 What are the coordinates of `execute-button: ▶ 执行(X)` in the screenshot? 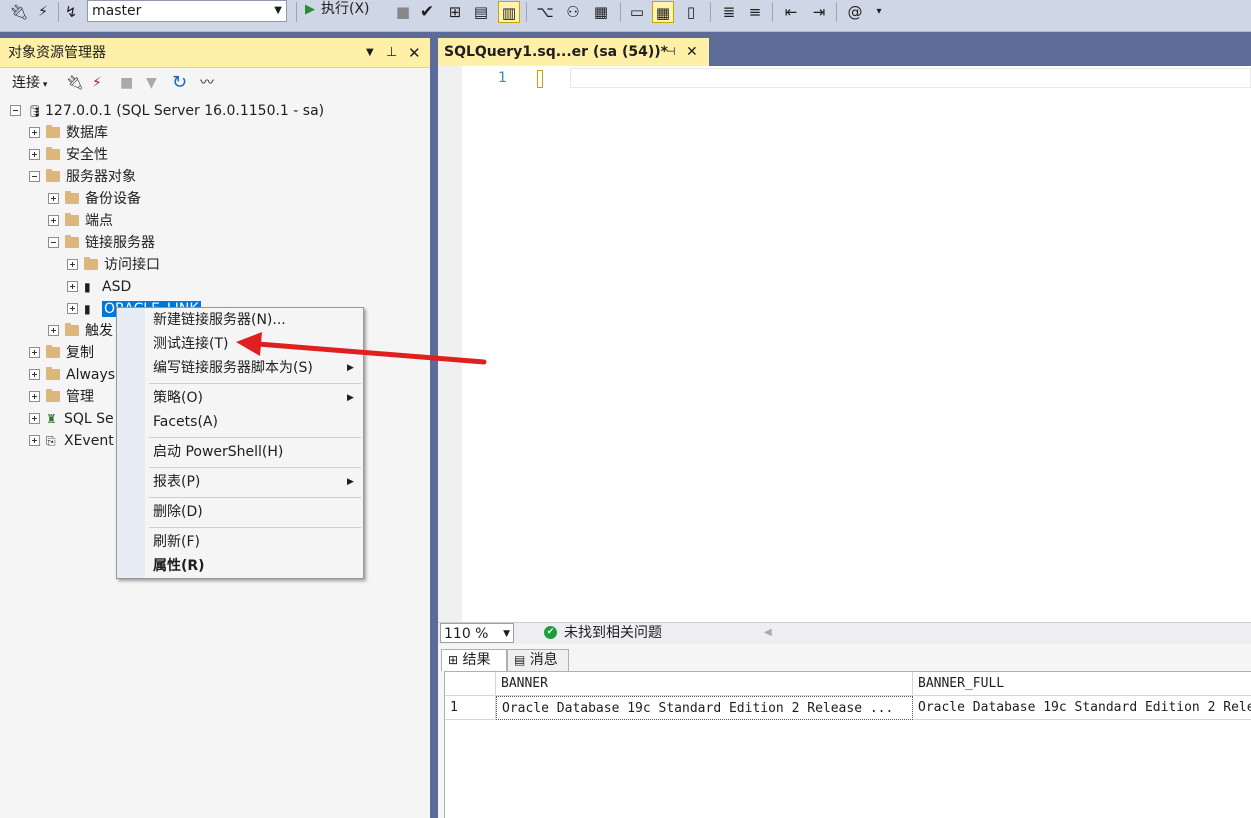 It's located at (337, 11).